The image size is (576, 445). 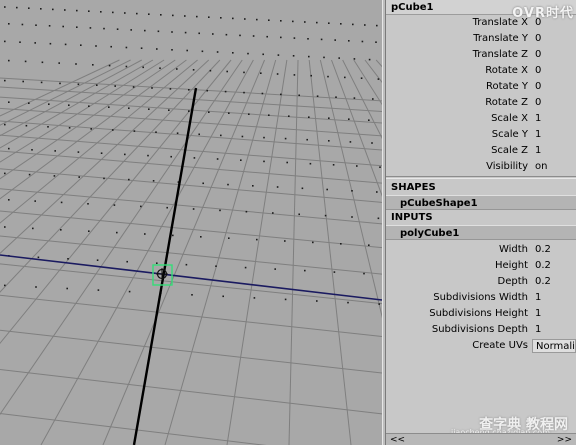 I want to click on channel-row: Visibility on, so click(x=481, y=167).